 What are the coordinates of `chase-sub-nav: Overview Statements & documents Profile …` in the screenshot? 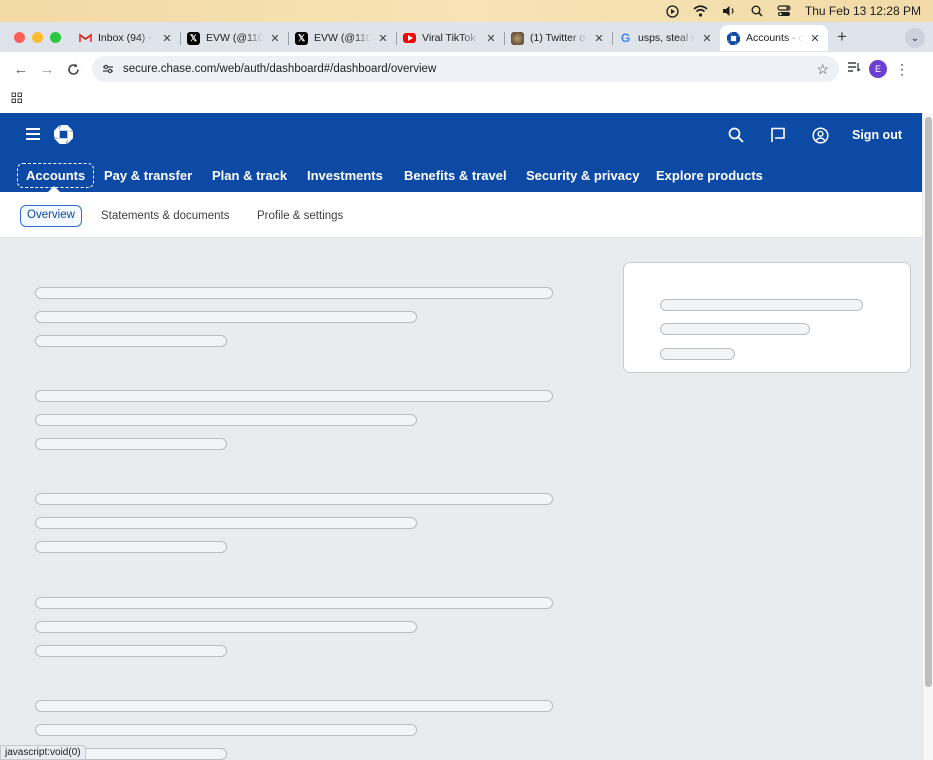 It's located at (461, 215).